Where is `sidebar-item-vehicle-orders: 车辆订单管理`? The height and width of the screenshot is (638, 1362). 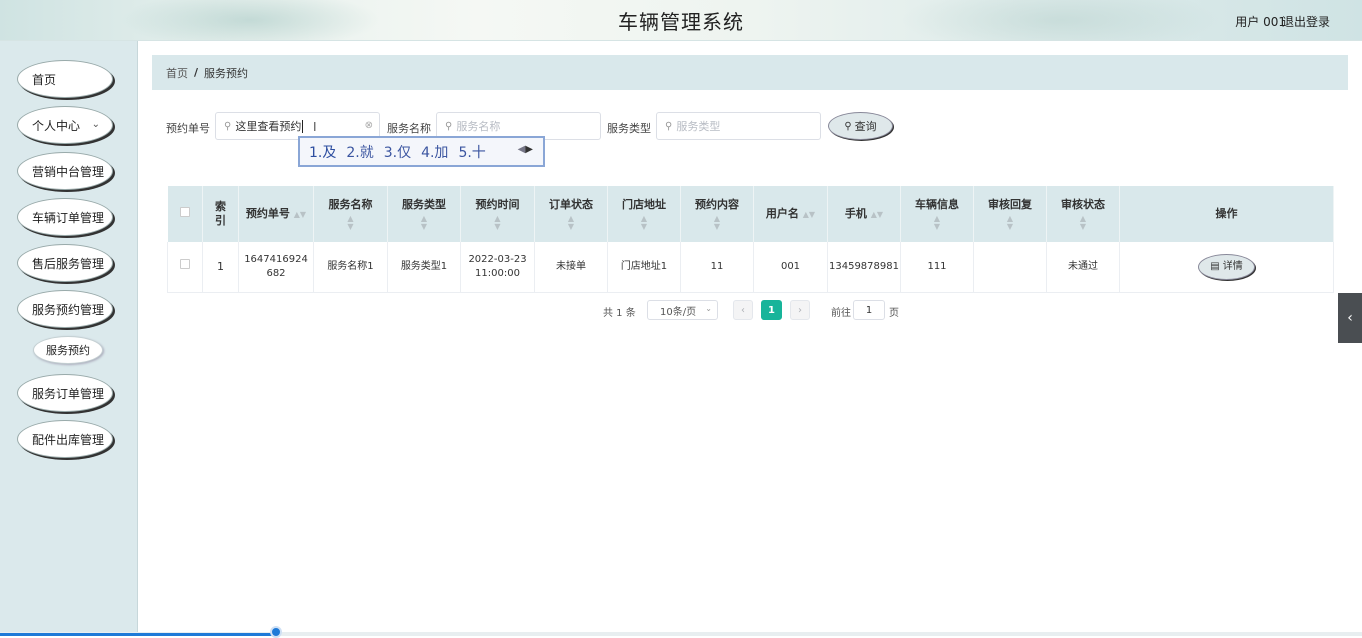
sidebar-item-vehicle-orders: 车辆订单管理 is located at coordinates (65, 217).